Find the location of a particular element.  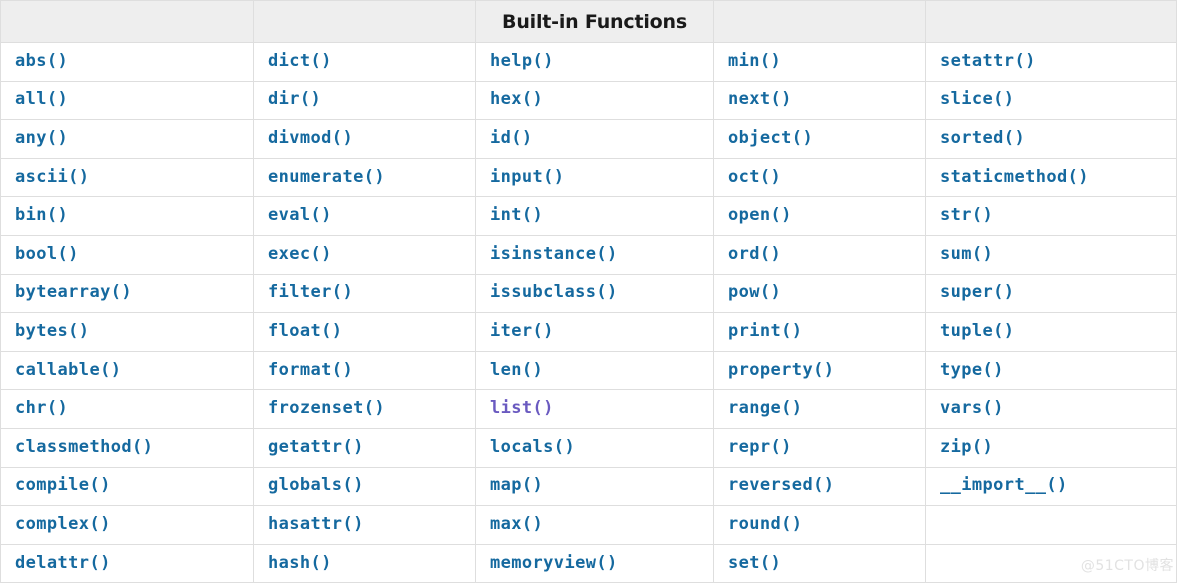

function-link: locals() is located at coordinates (532, 447).